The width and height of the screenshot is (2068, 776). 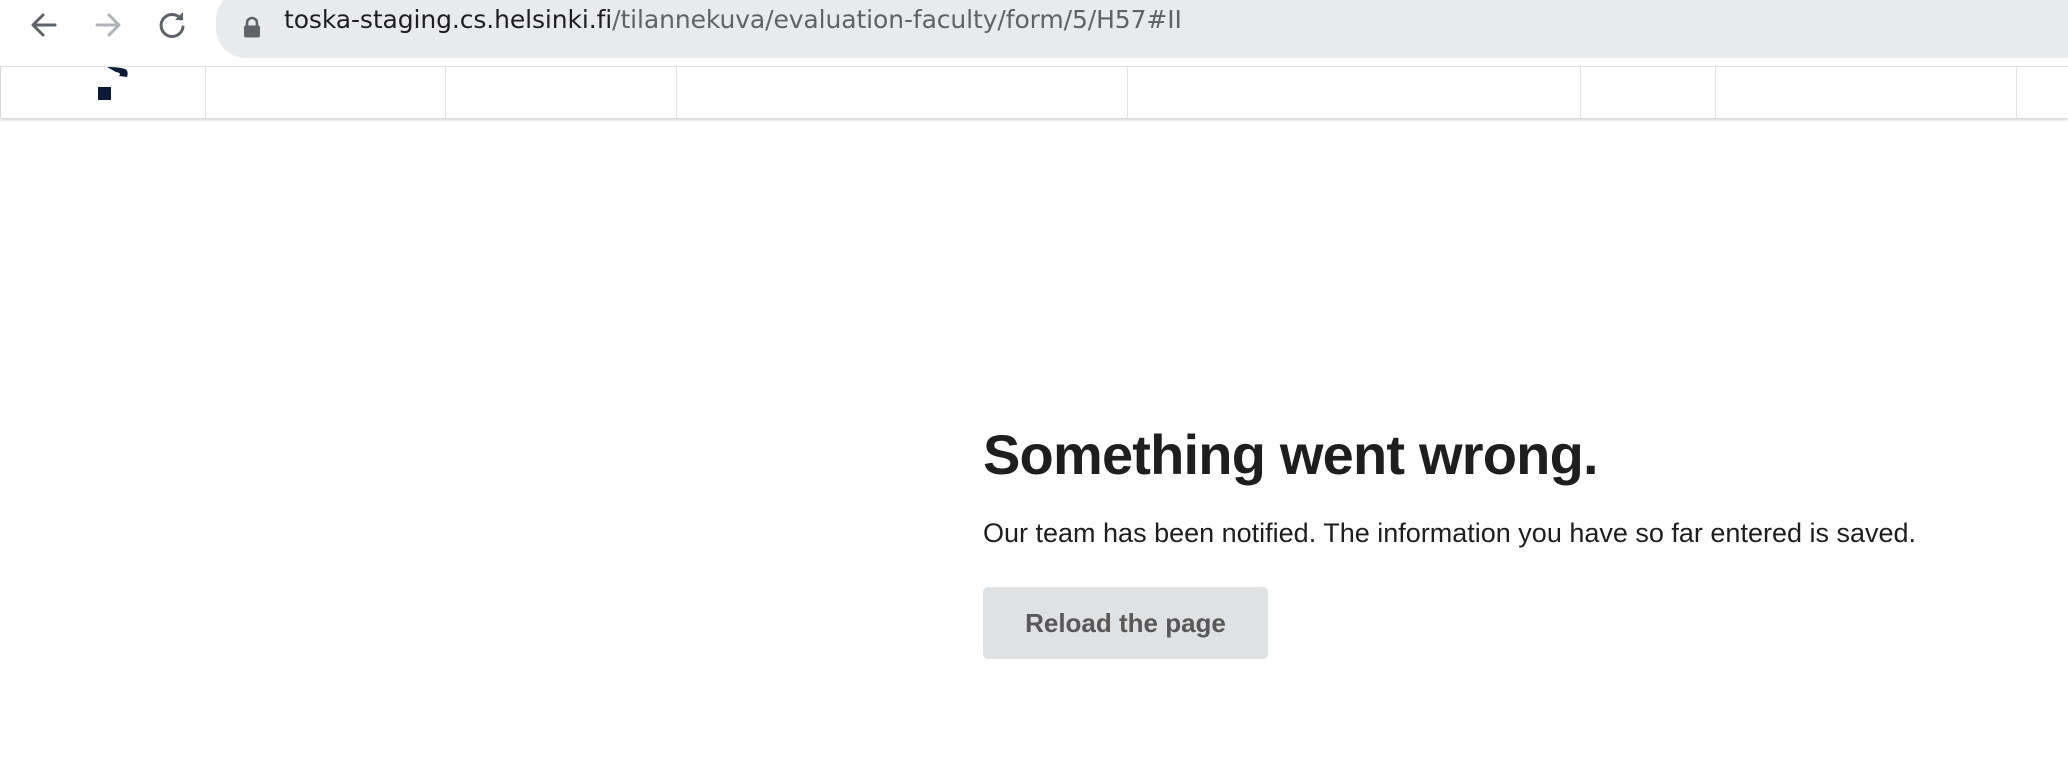 I want to click on navbar-logo-cell, so click(x=103, y=92).